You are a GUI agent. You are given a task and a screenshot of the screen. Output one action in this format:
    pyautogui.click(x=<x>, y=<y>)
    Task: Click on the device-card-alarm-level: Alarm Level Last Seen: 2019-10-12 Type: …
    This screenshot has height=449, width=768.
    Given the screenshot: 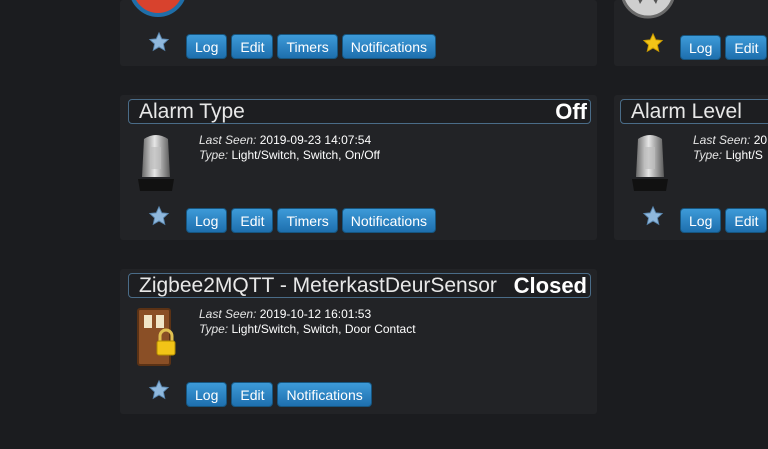 What is the action you would take?
    pyautogui.click(x=691, y=167)
    